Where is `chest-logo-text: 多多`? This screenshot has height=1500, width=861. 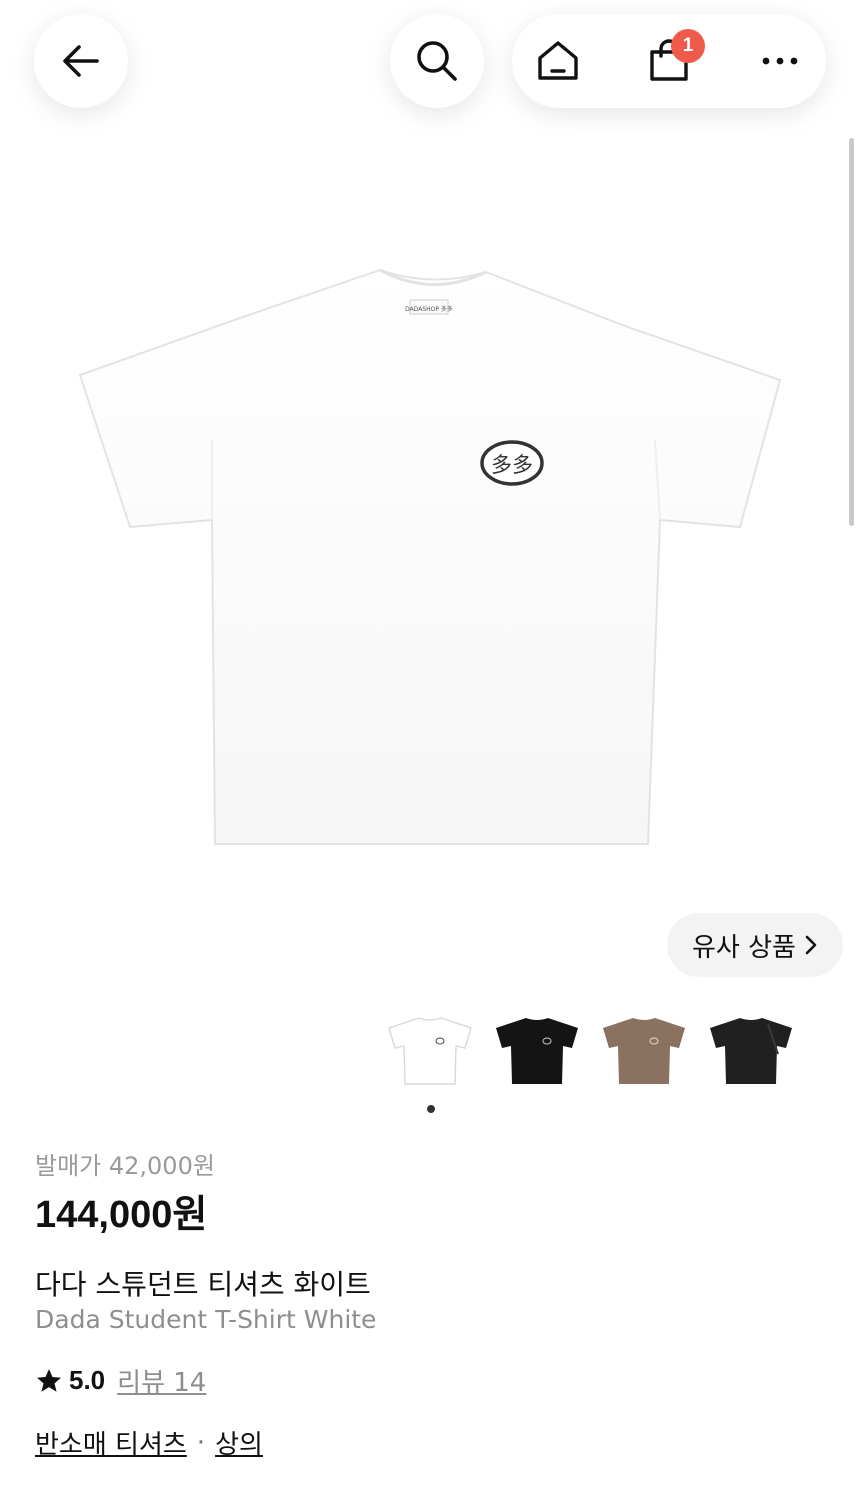 chest-logo-text: 多多 is located at coordinates (512, 465).